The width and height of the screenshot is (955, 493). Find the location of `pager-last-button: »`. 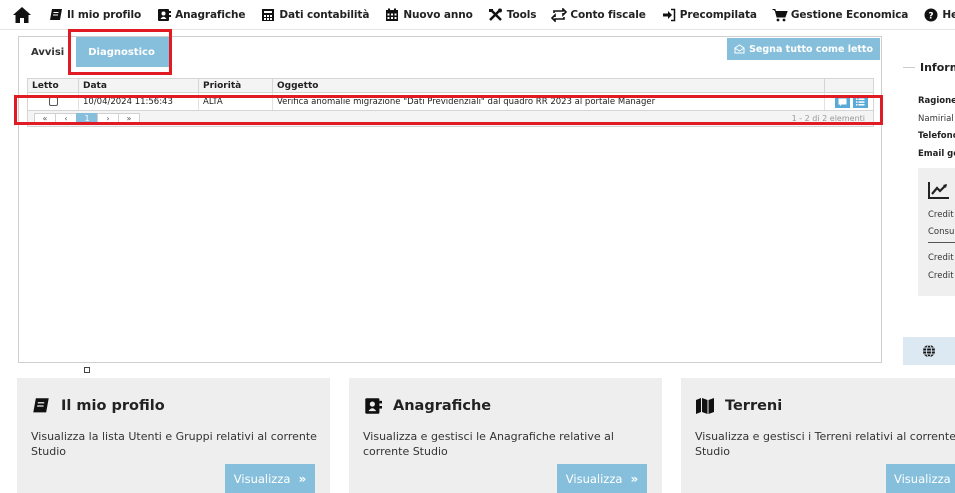

pager-last-button: » is located at coordinates (129, 118).